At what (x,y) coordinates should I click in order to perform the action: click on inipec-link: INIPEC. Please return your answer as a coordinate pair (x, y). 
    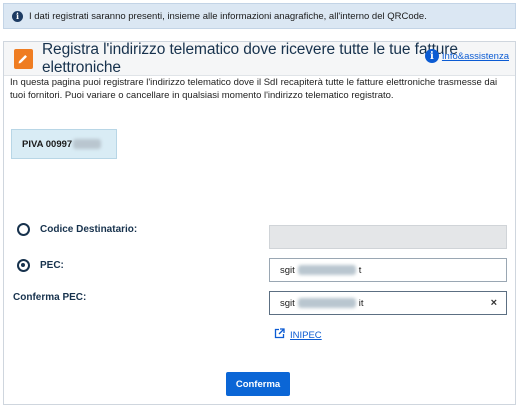
    Looking at the image, I should click on (298, 335).